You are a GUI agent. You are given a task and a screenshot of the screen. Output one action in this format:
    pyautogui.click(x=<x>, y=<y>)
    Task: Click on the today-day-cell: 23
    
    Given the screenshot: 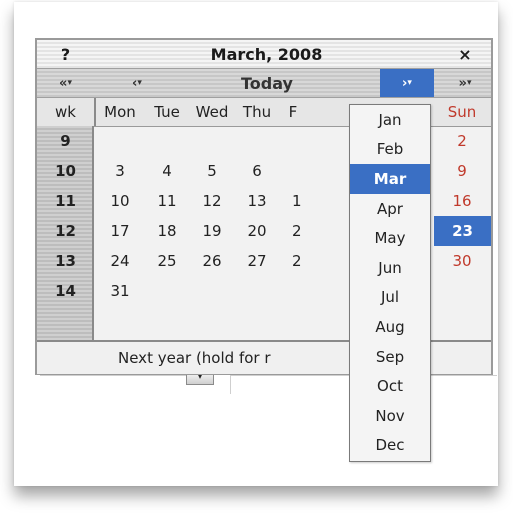 What is the action you would take?
    pyautogui.click(x=462, y=231)
    